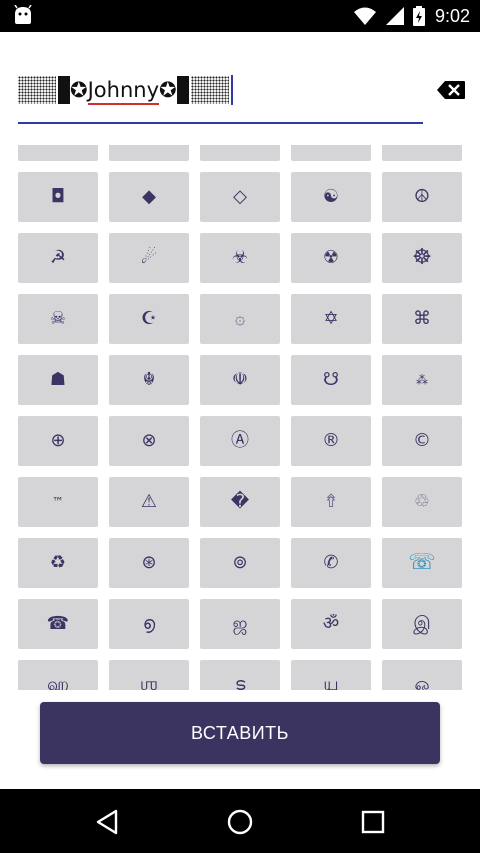 Image resolution: width=480 pixels, height=853 pixels. I want to click on wifi-icon, so click(364, 16).